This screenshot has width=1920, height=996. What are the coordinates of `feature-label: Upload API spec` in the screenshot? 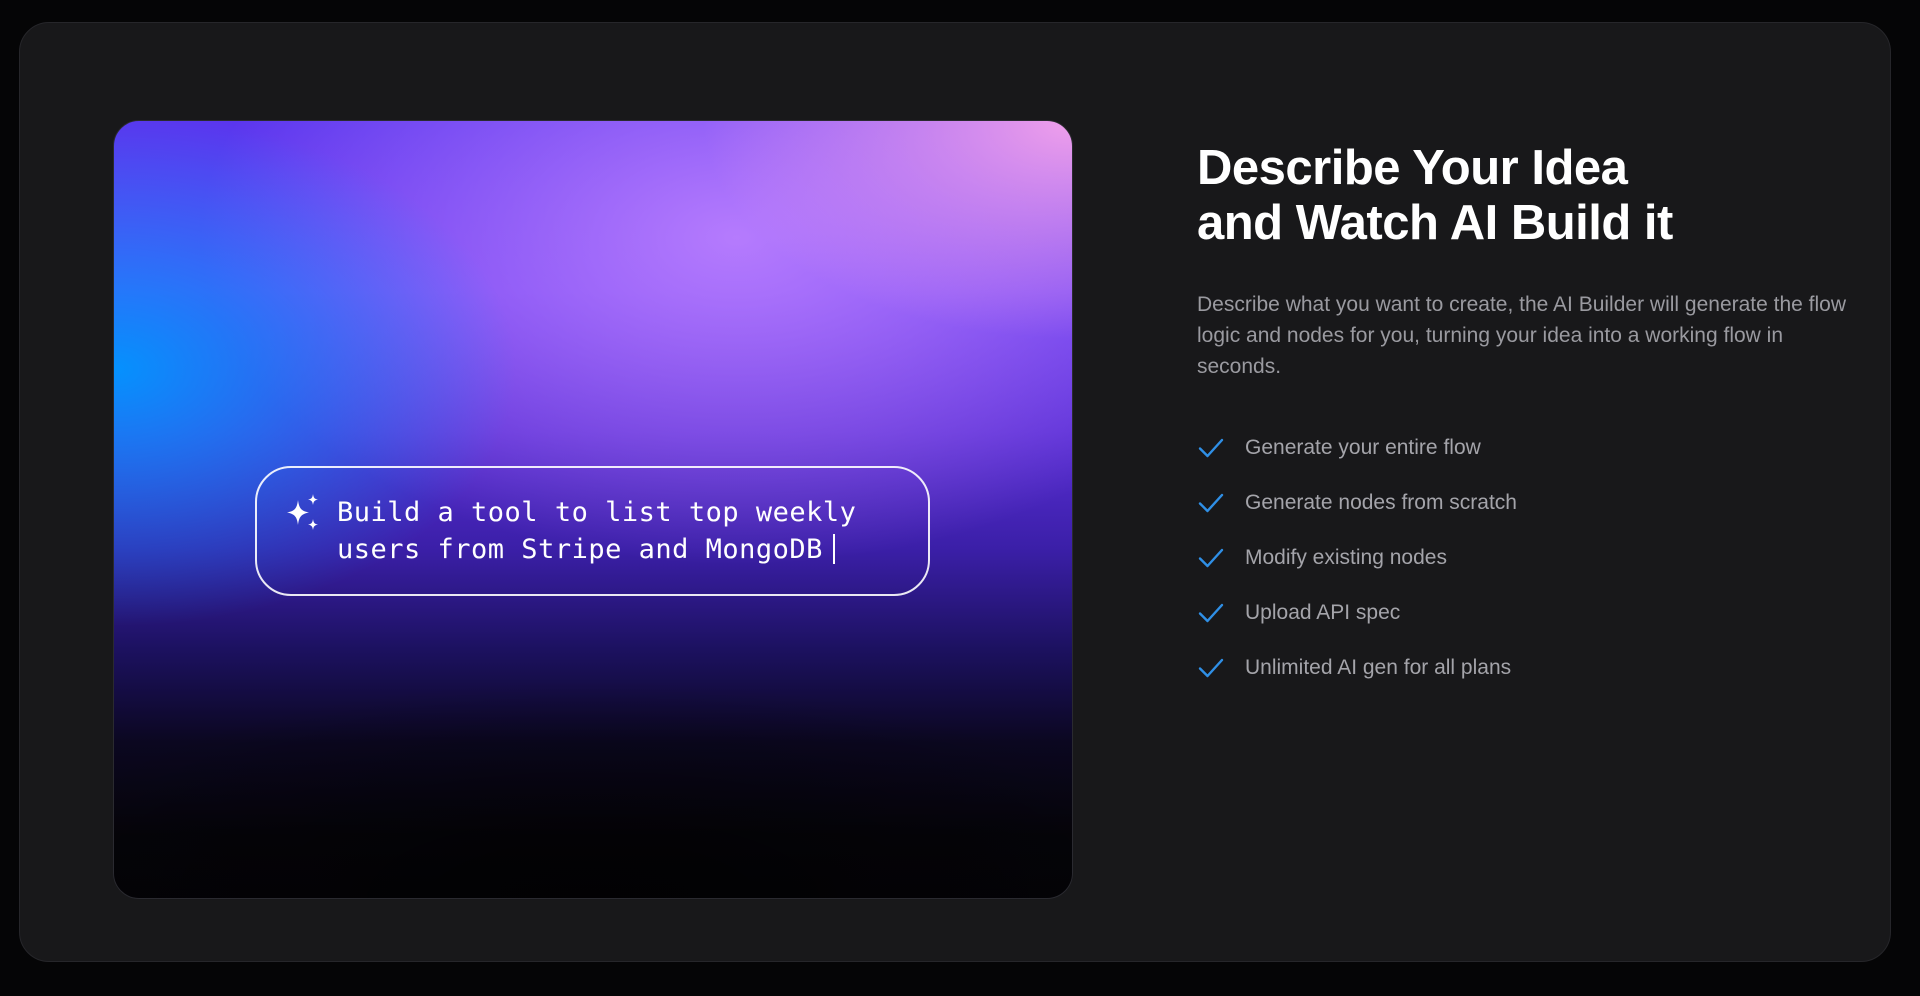 It's located at (1323, 612).